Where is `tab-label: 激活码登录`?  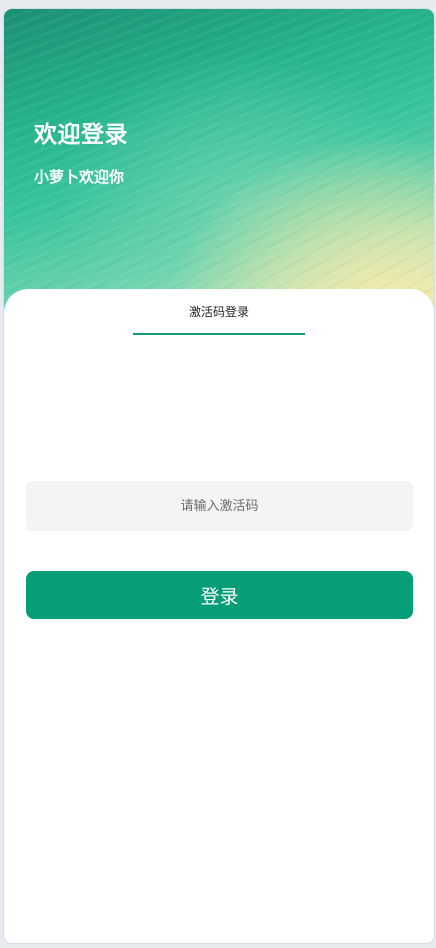
tab-label: 激活码登录 is located at coordinates (218, 312).